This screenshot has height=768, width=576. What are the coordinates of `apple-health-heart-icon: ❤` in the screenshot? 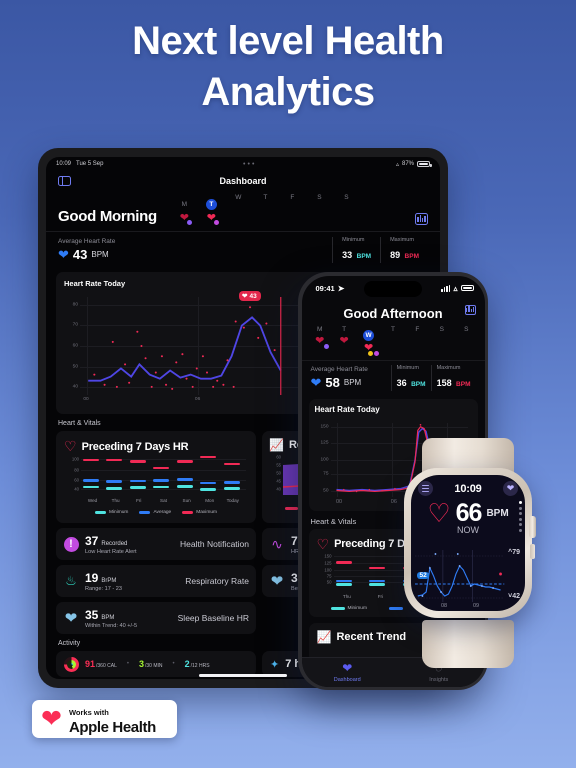 It's located at (51, 718).